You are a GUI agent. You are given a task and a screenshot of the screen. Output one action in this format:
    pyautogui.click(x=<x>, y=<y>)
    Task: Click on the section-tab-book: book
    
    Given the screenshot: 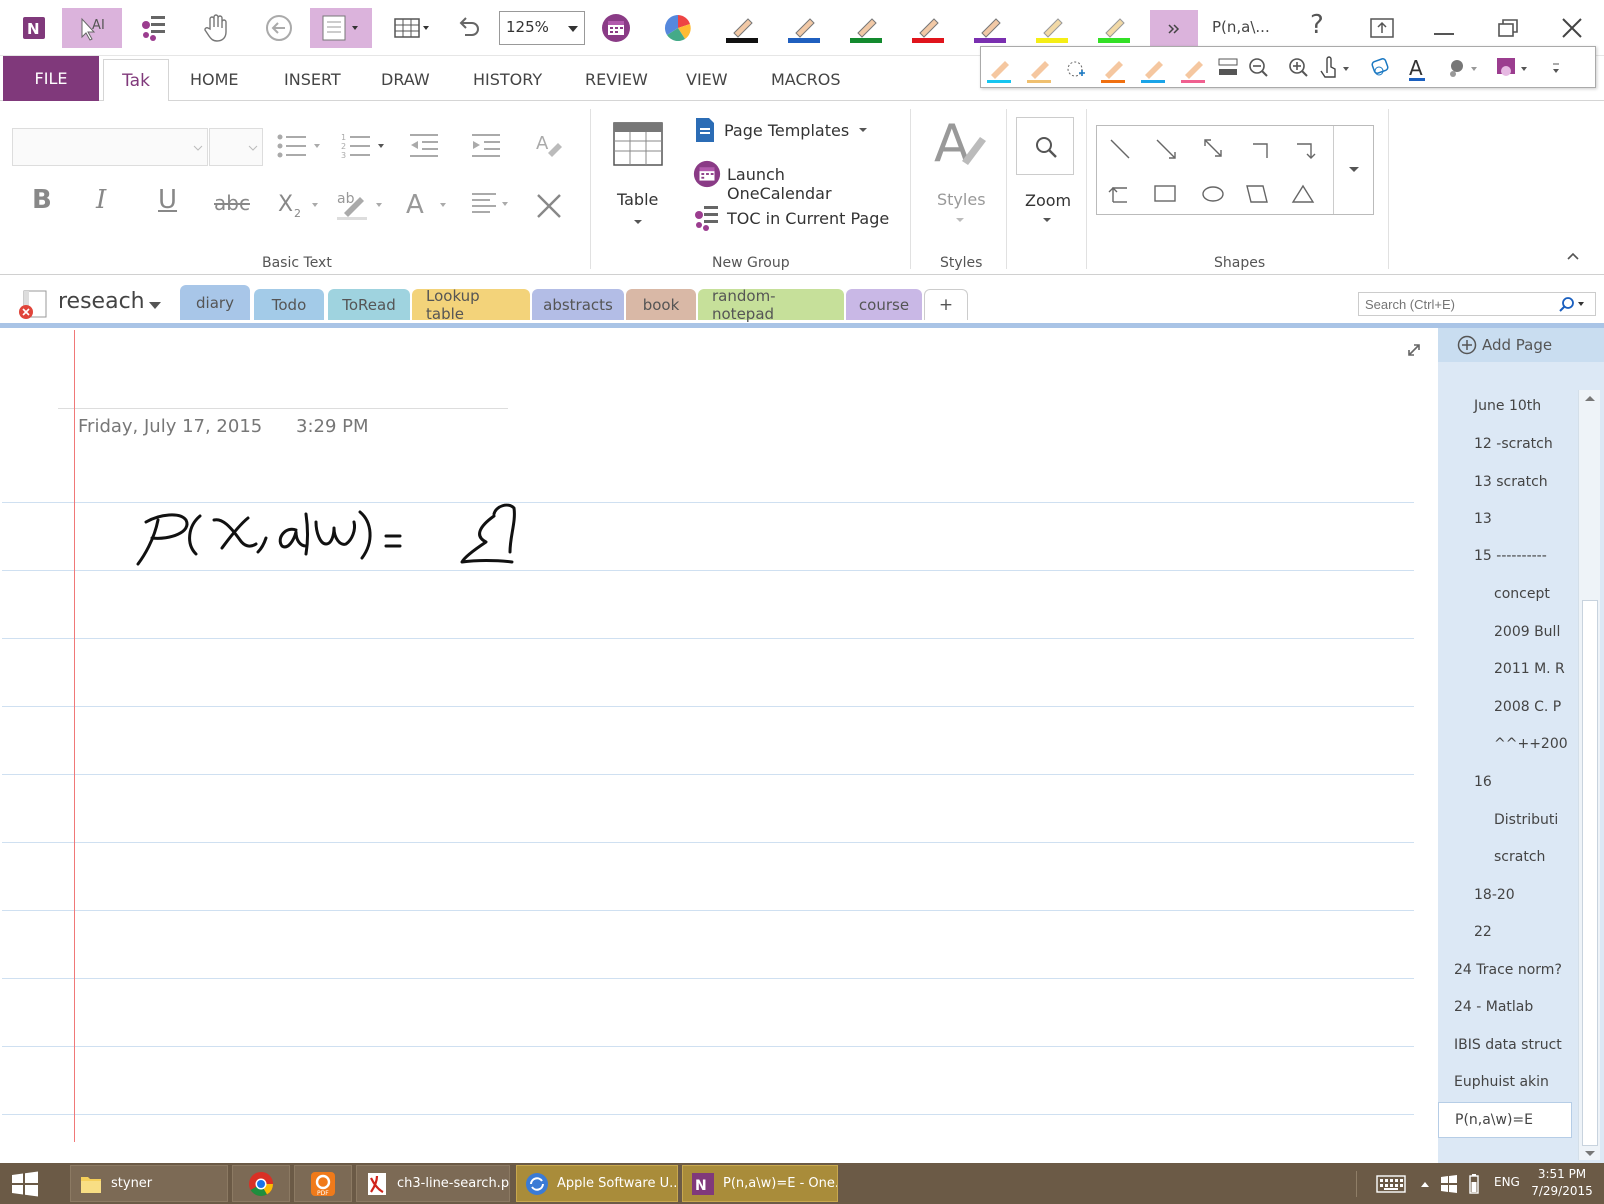 What is the action you would take?
    pyautogui.click(x=661, y=304)
    